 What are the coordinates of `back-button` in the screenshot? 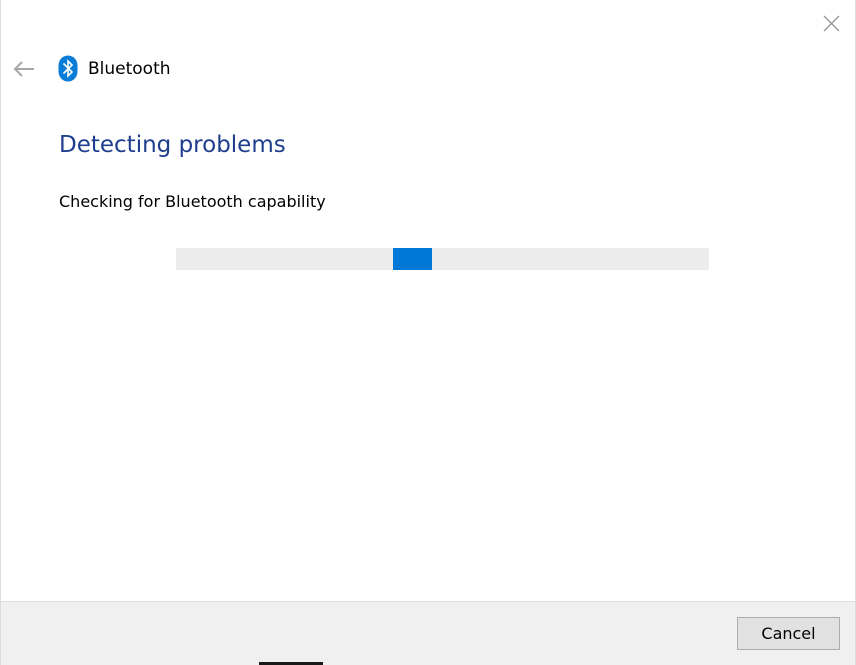 It's located at (24, 69).